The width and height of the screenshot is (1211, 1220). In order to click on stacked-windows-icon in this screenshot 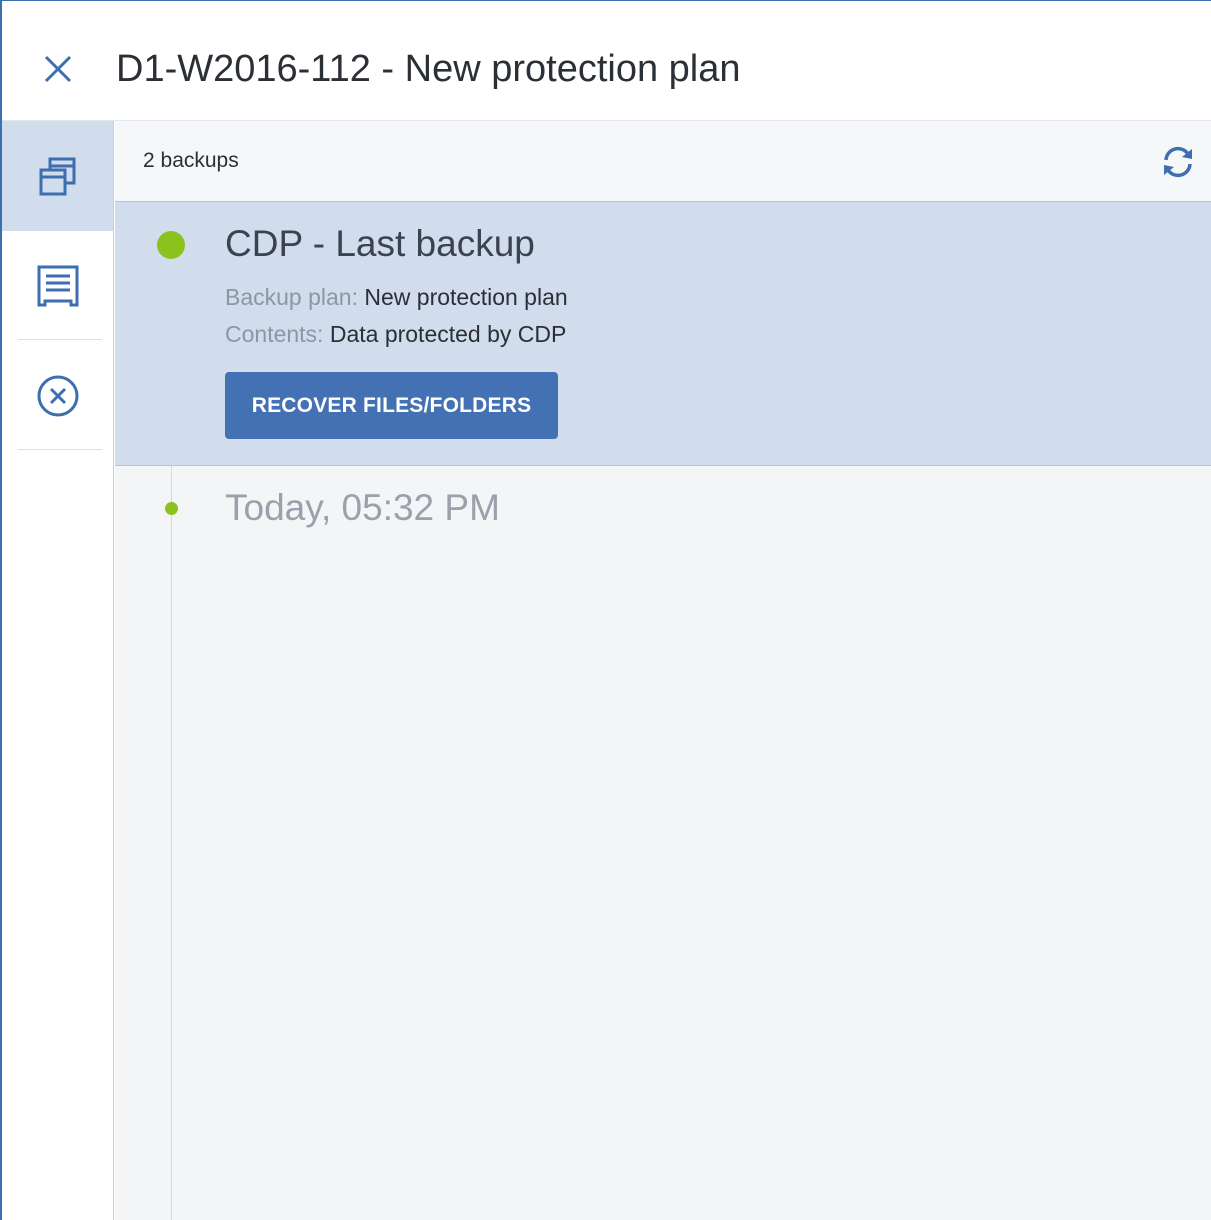, I will do `click(57, 176)`.